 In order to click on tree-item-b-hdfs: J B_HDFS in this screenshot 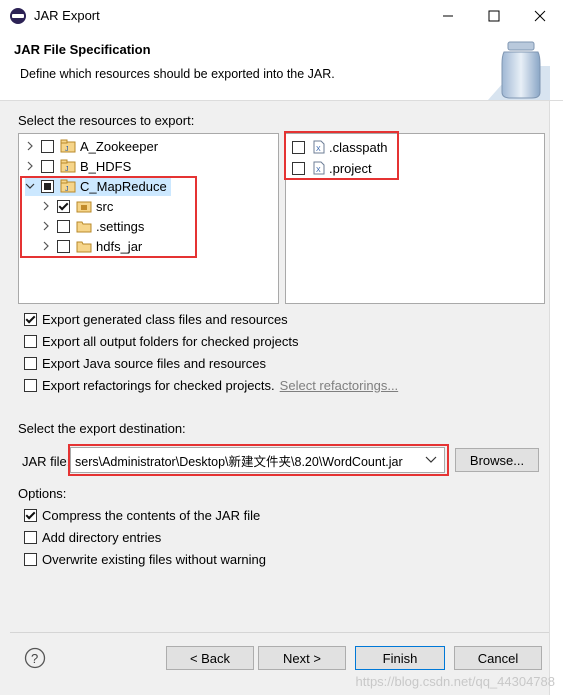, I will do `click(78, 166)`.